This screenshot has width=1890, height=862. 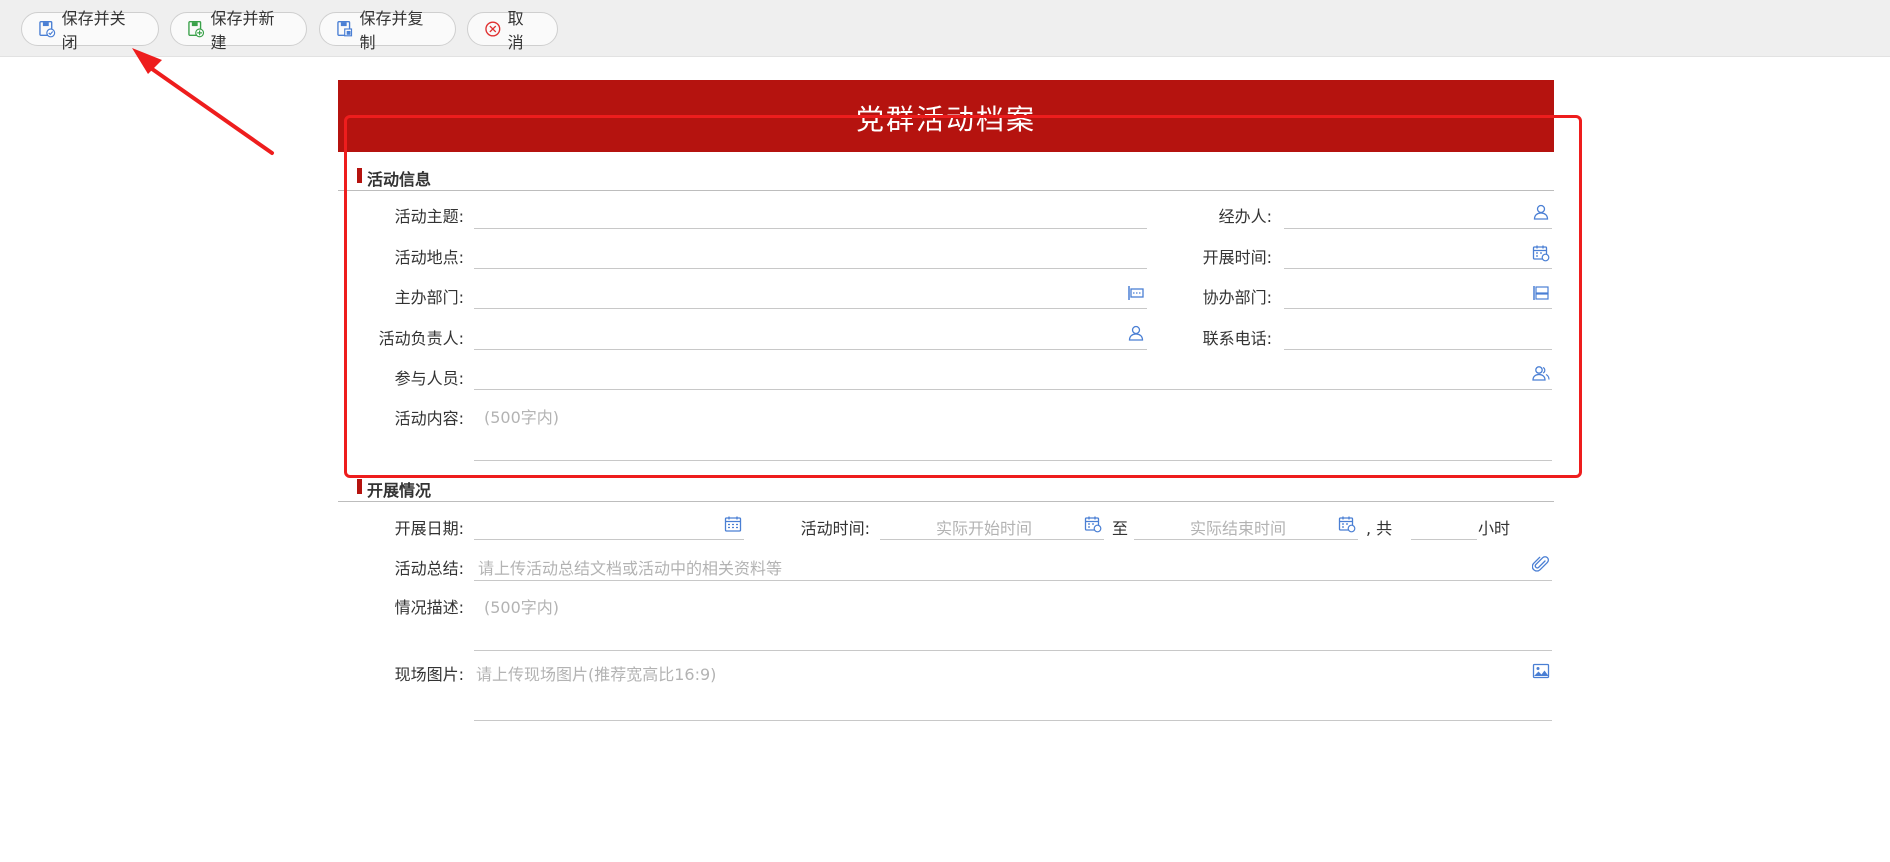 I want to click on hours-input, so click(x=1444, y=526).